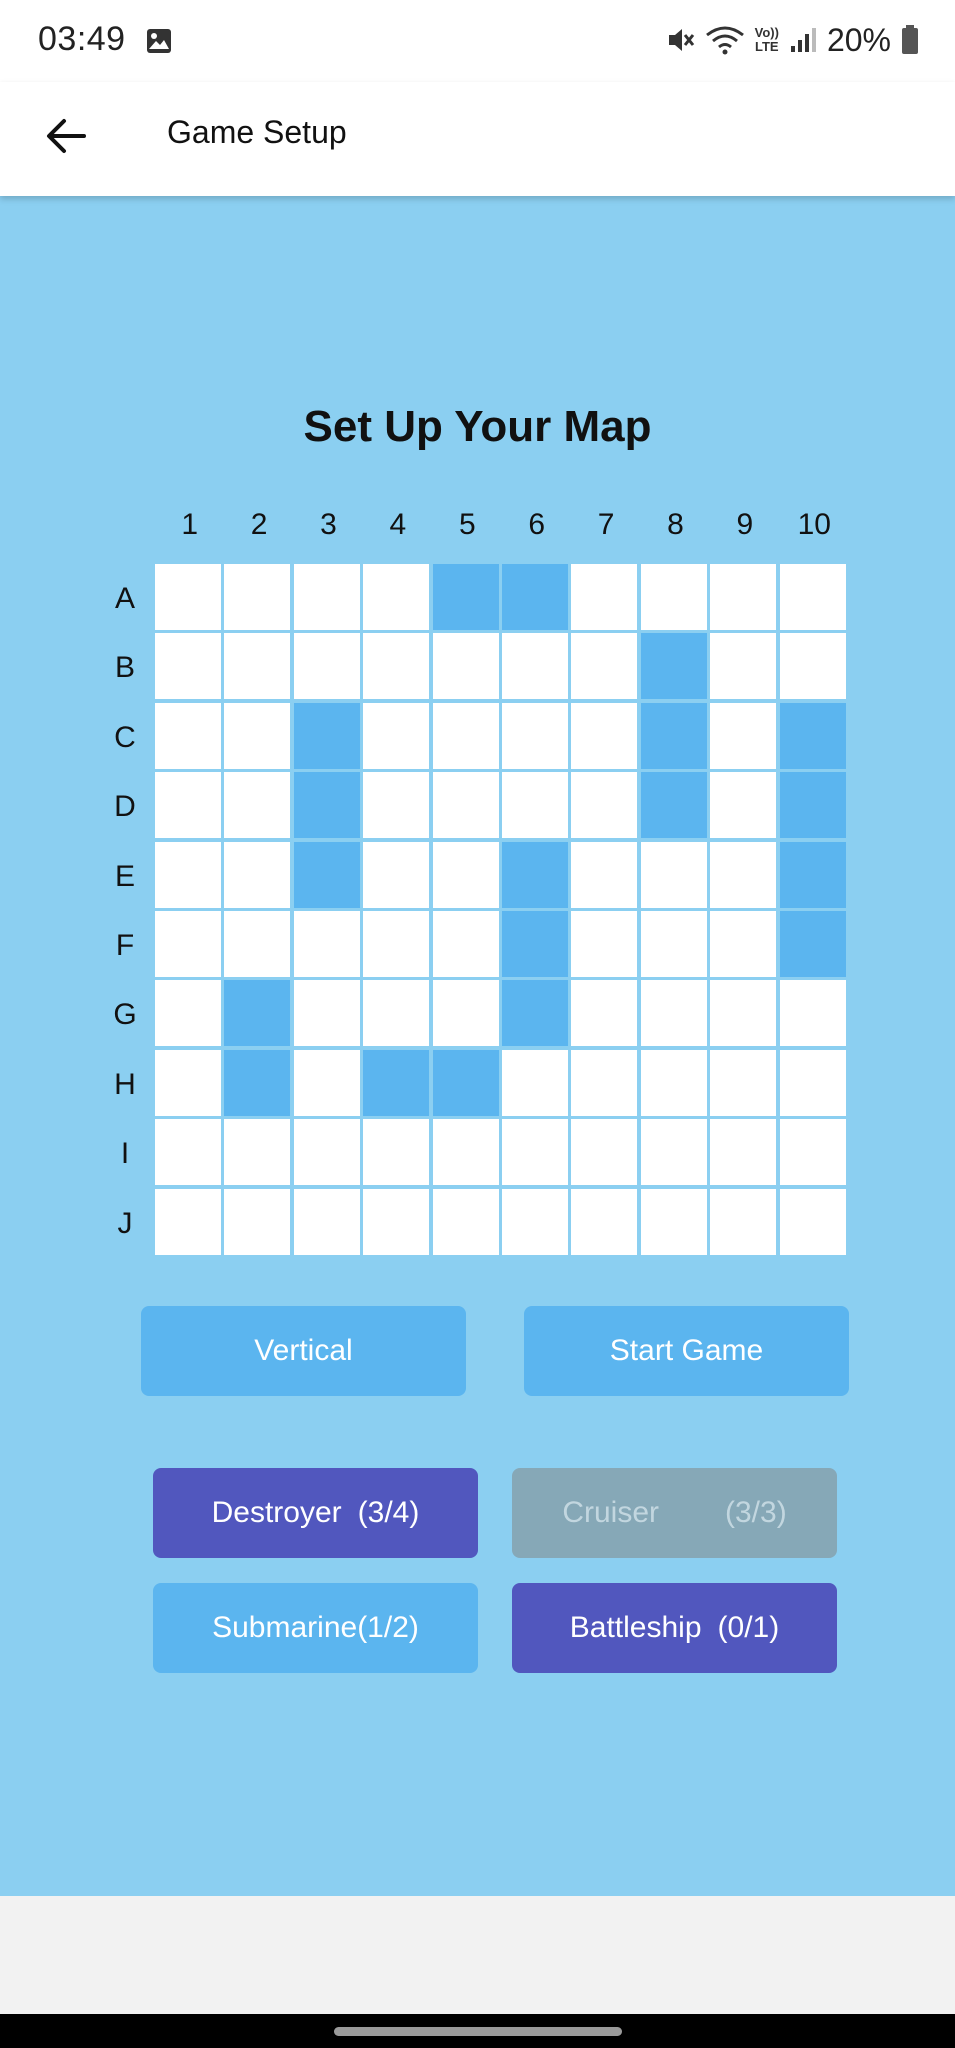 The width and height of the screenshot is (955, 2048). I want to click on battleship-button: Battleship (0/1), so click(674, 1628).